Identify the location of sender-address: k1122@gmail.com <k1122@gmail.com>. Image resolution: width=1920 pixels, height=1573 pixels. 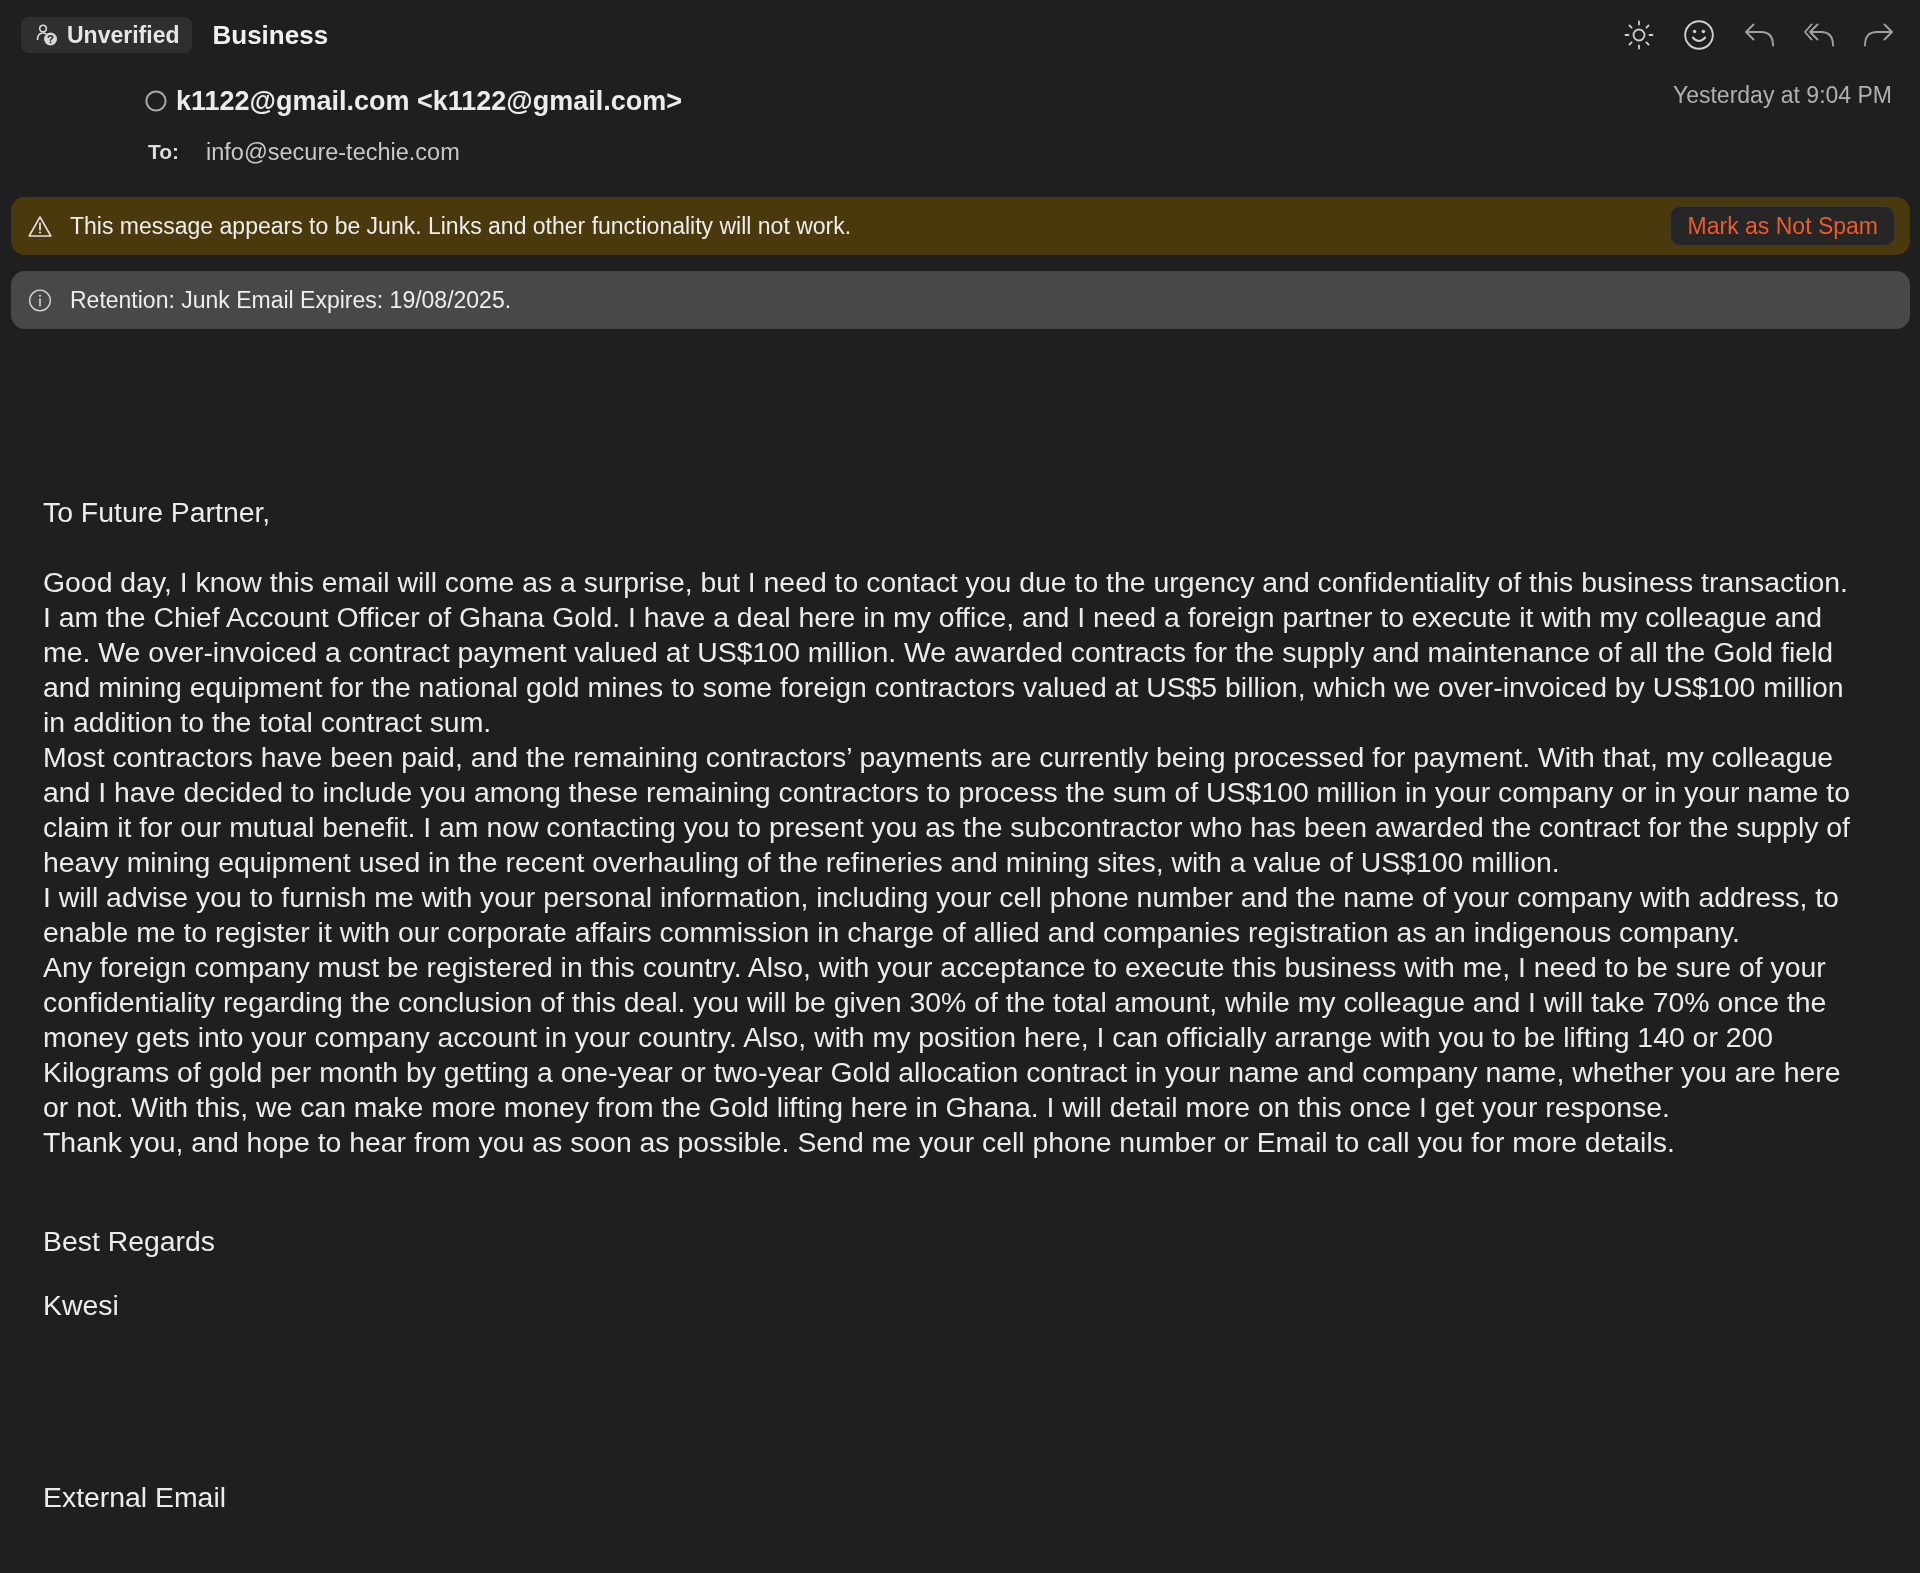
(429, 101).